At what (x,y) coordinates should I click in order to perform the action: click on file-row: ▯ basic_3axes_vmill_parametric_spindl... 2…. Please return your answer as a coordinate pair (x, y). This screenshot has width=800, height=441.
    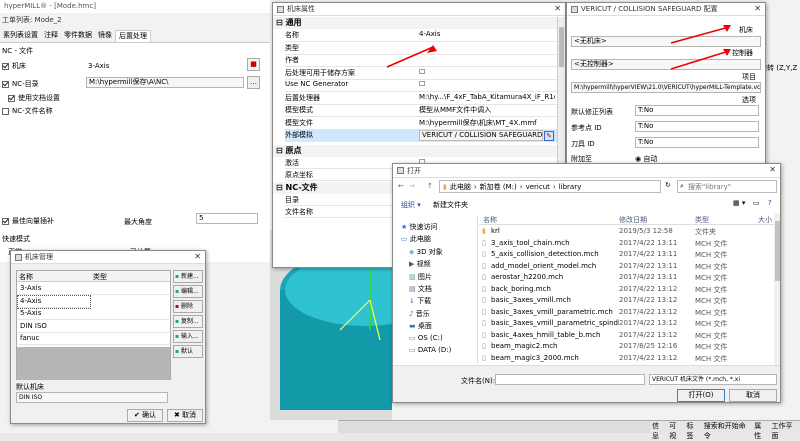
    Looking at the image, I should click on (626, 324).